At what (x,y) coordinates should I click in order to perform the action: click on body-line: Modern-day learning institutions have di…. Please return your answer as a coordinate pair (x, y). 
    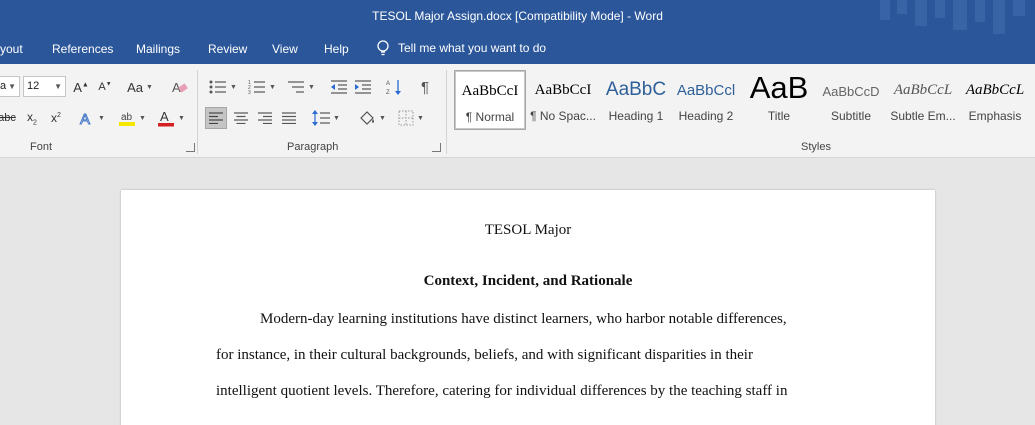
    Looking at the image, I should click on (523, 319).